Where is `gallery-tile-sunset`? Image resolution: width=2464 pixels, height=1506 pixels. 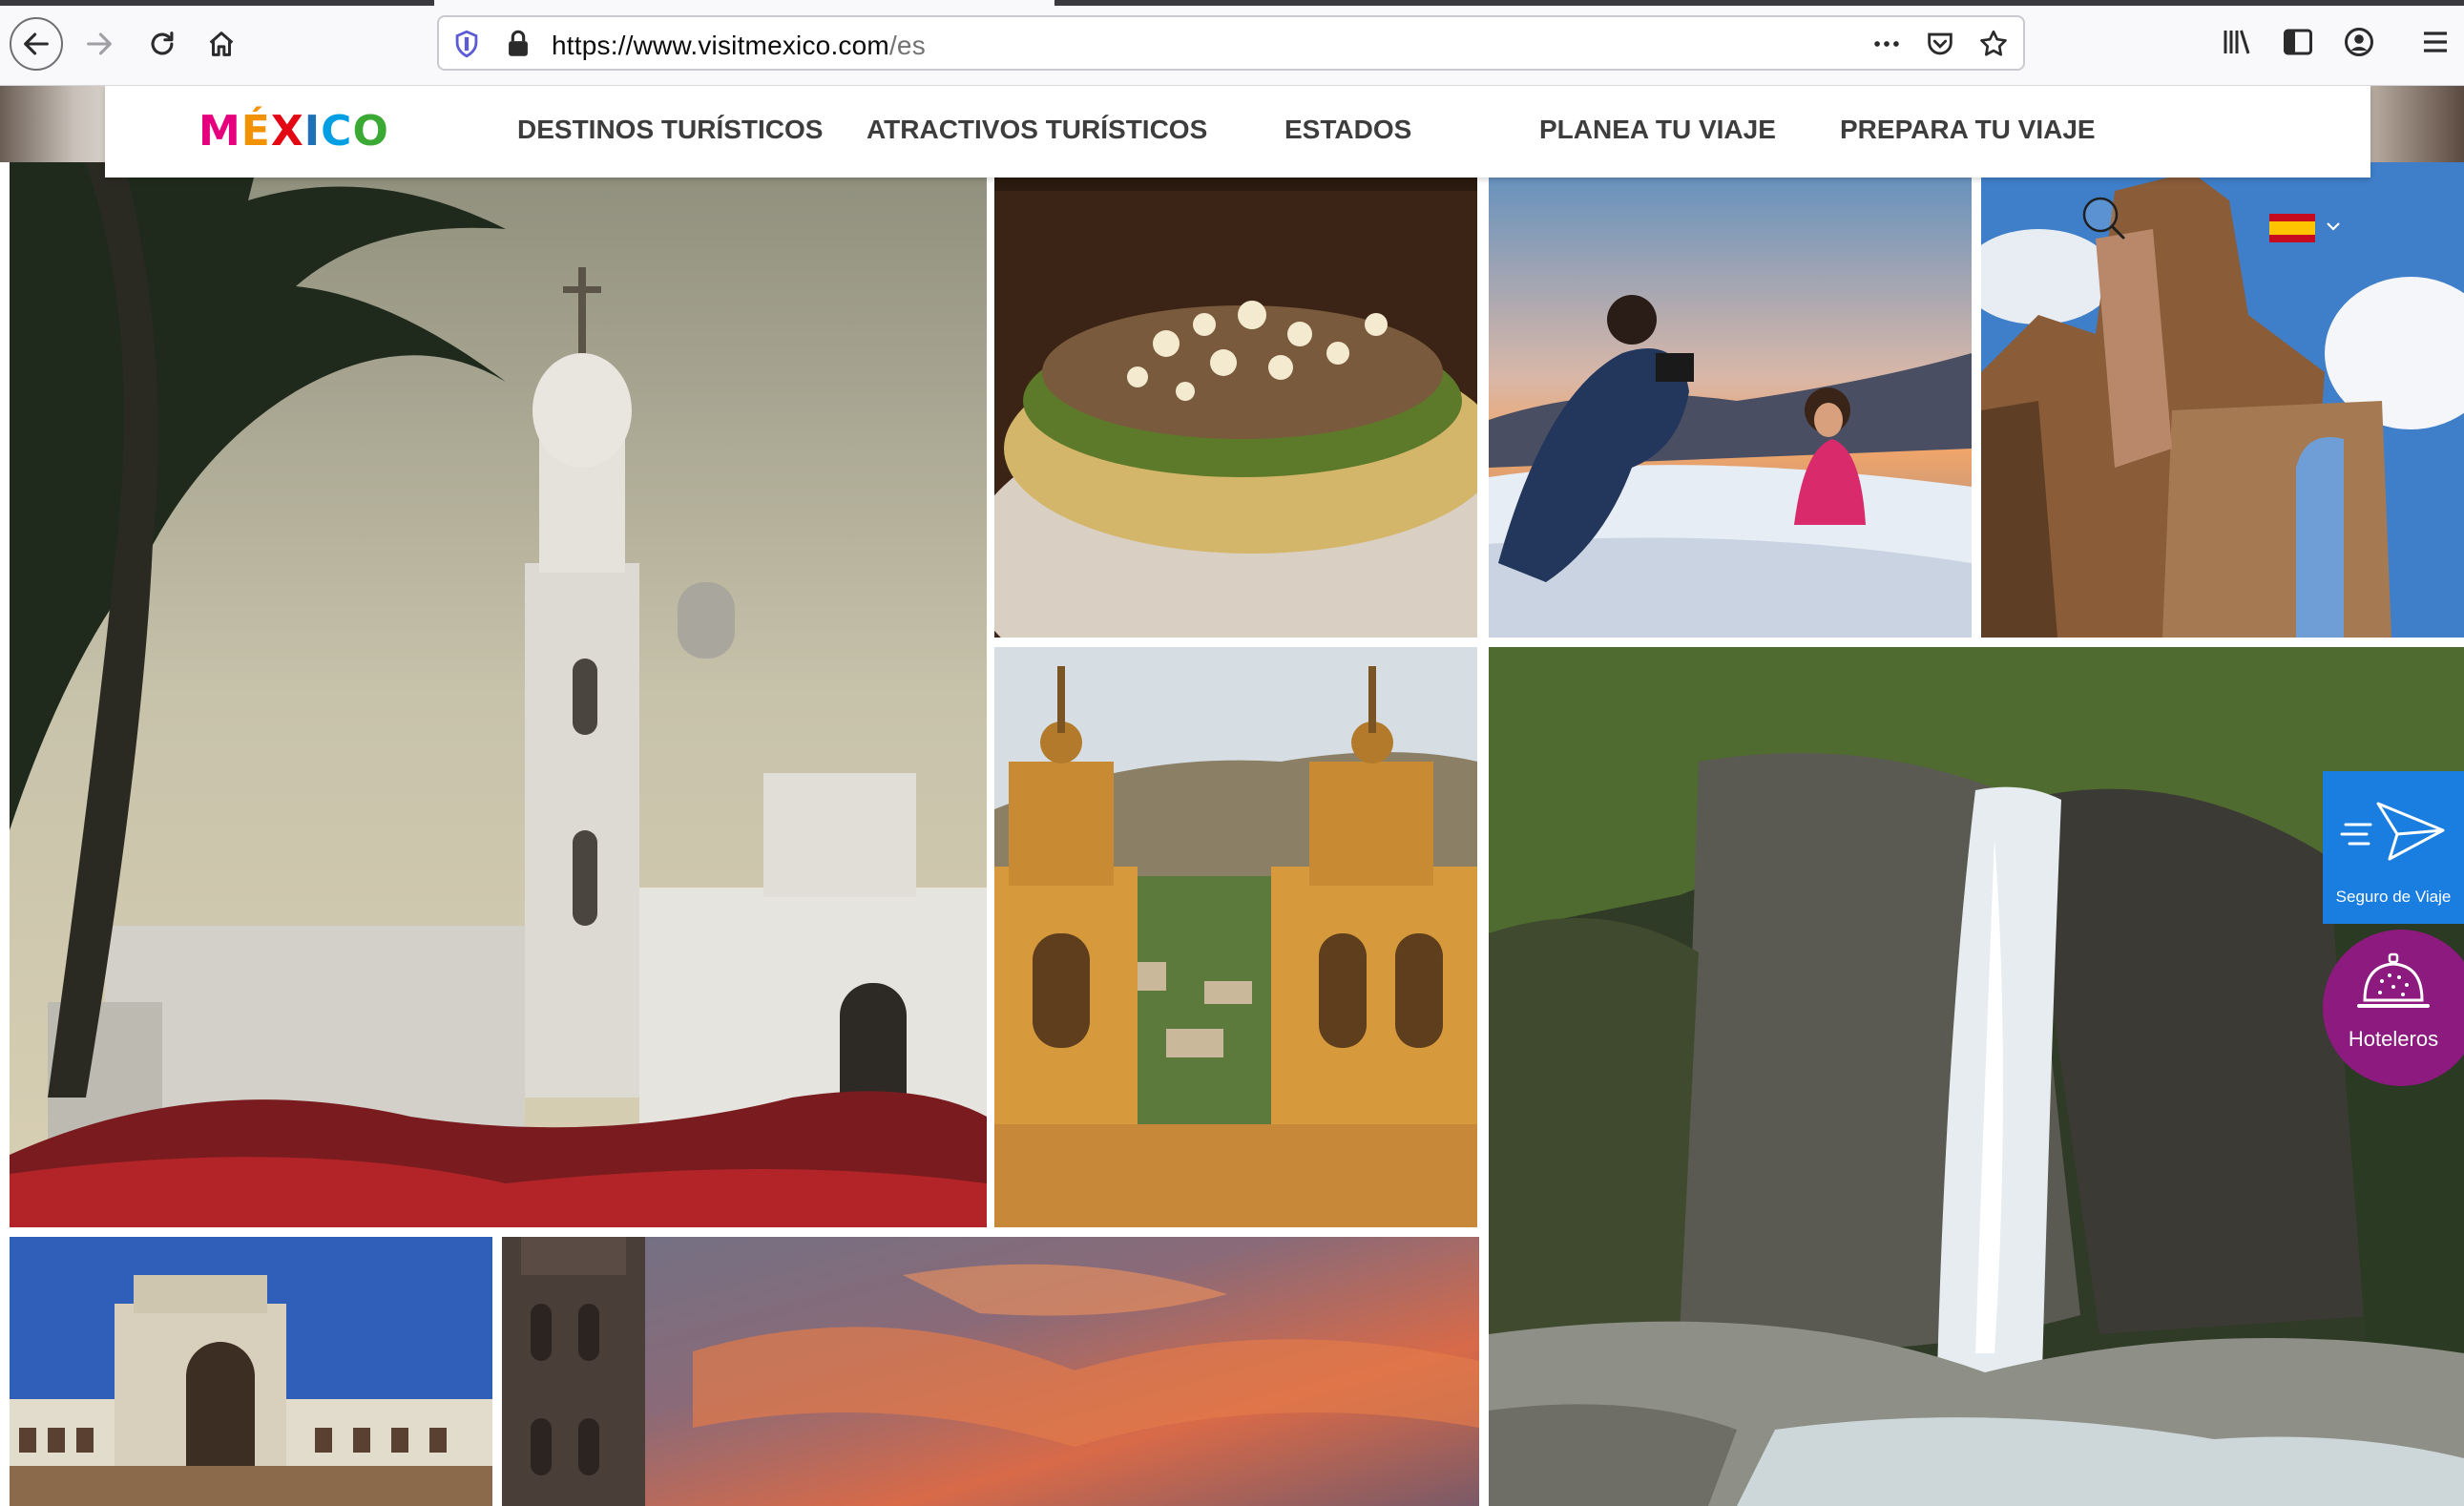
gallery-tile-sunset is located at coordinates (991, 1371).